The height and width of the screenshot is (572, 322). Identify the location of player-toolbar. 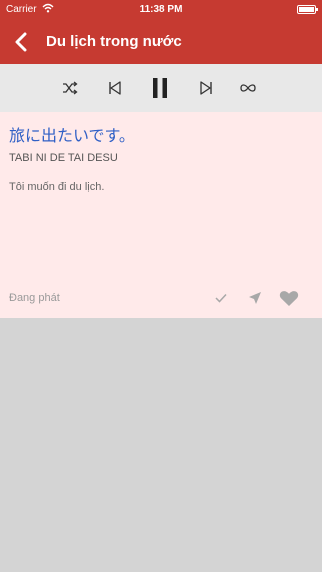
(161, 88).